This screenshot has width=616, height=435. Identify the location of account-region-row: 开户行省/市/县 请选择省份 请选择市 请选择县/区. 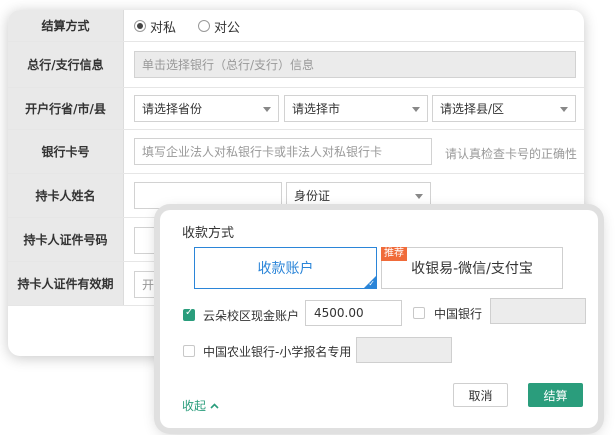
(296, 109).